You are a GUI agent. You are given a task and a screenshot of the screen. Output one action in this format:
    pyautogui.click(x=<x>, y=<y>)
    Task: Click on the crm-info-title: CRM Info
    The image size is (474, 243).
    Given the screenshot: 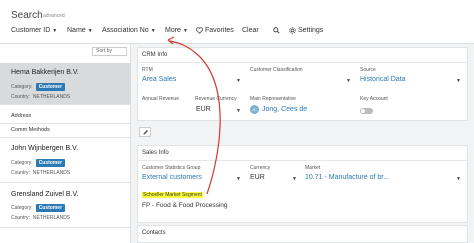 What is the action you would take?
    pyautogui.click(x=155, y=55)
    